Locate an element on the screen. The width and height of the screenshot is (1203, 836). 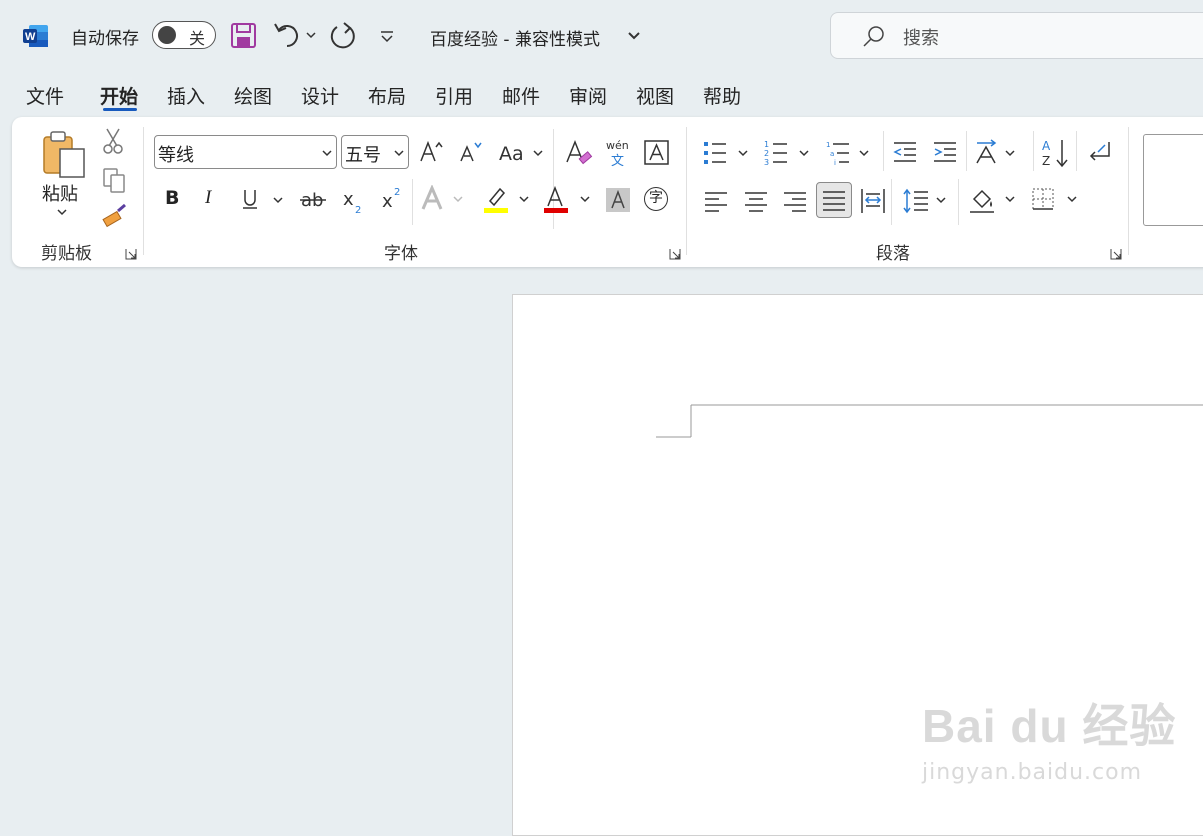
tab-file: 文件 is located at coordinates (45, 95).